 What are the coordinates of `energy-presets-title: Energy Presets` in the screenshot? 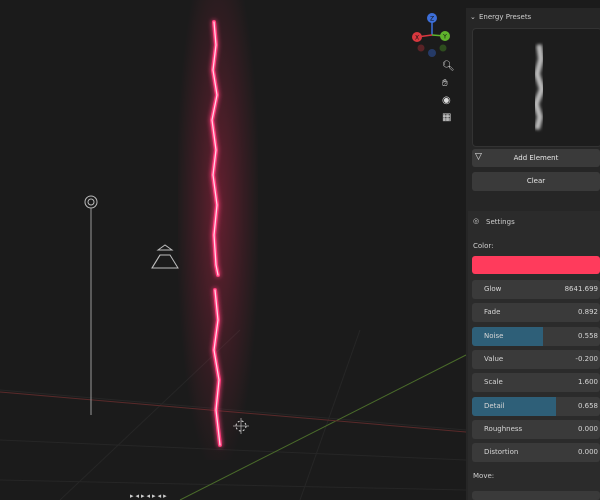 It's located at (505, 17).